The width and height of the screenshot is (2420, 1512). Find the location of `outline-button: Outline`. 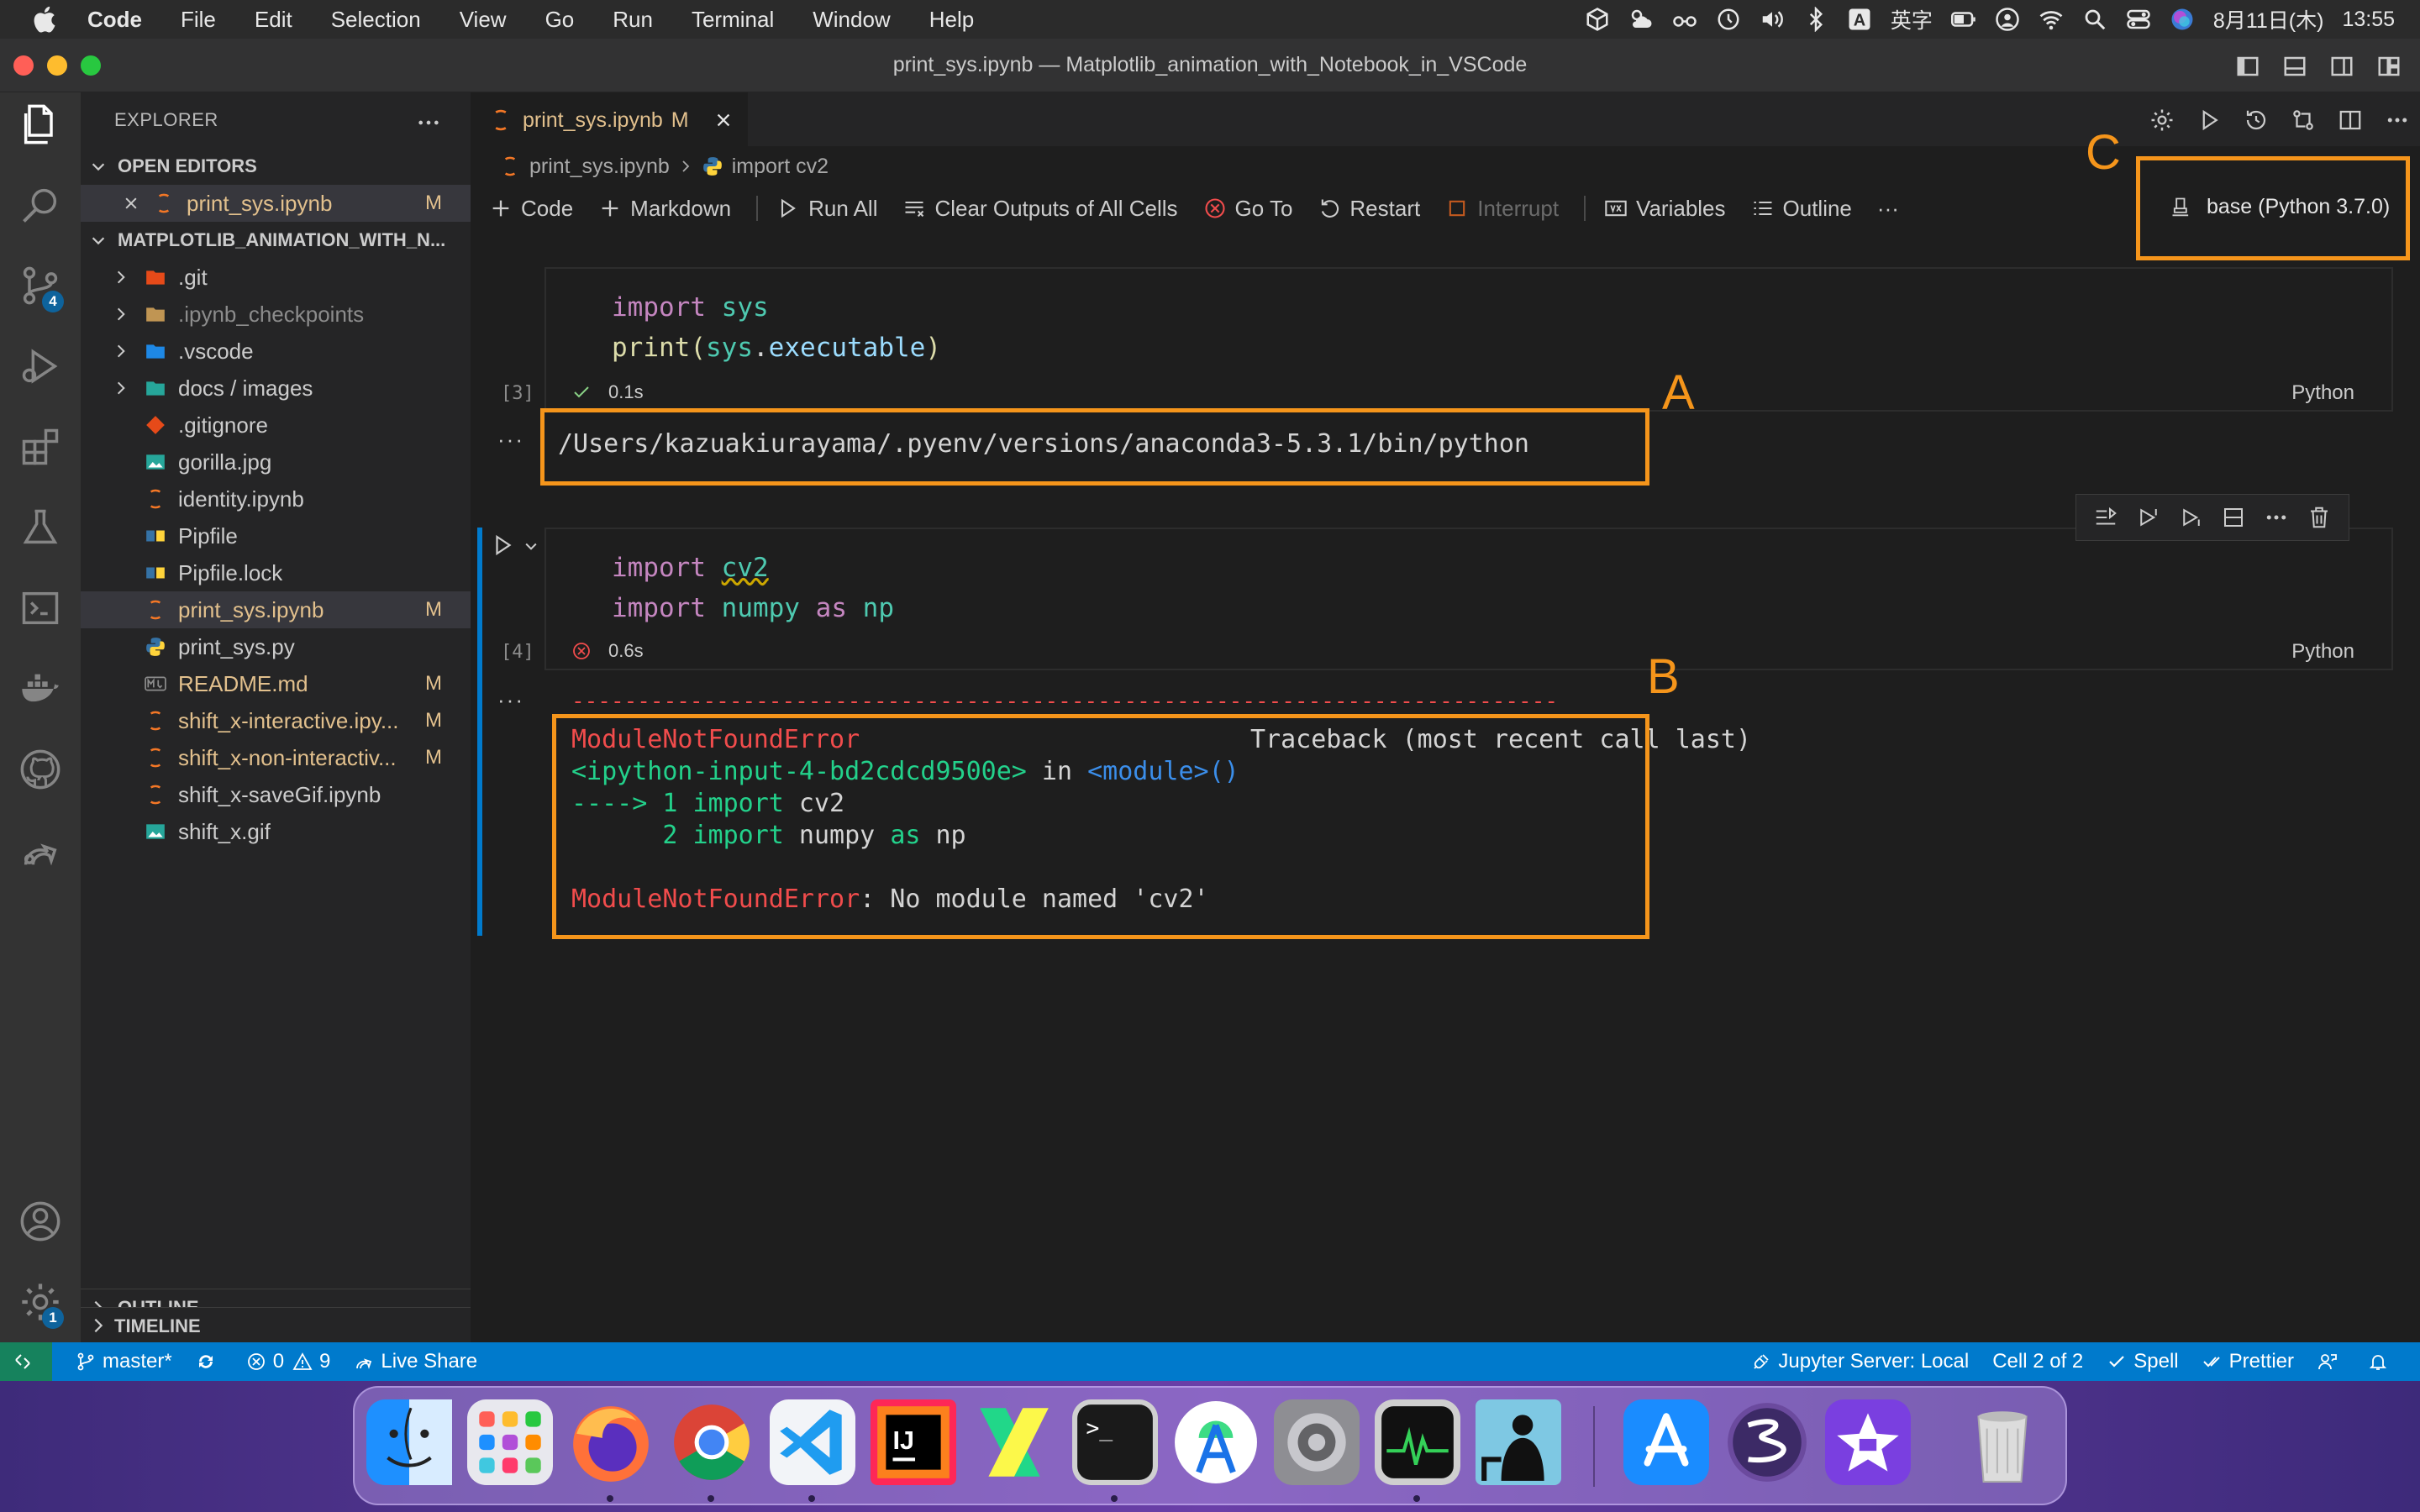

outline-button: Outline is located at coordinates (1801, 209).